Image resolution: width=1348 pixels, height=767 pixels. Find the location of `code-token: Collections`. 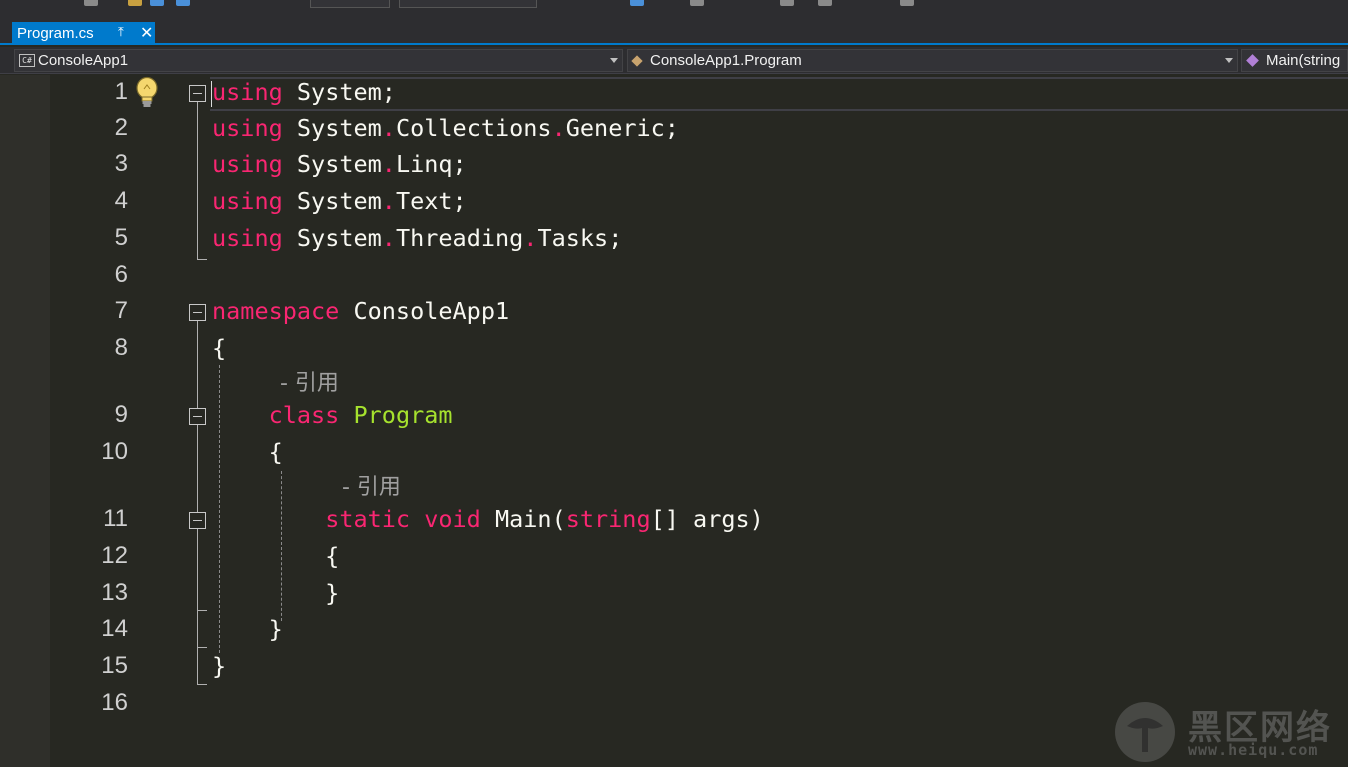

code-token: Collections is located at coordinates (473, 128).